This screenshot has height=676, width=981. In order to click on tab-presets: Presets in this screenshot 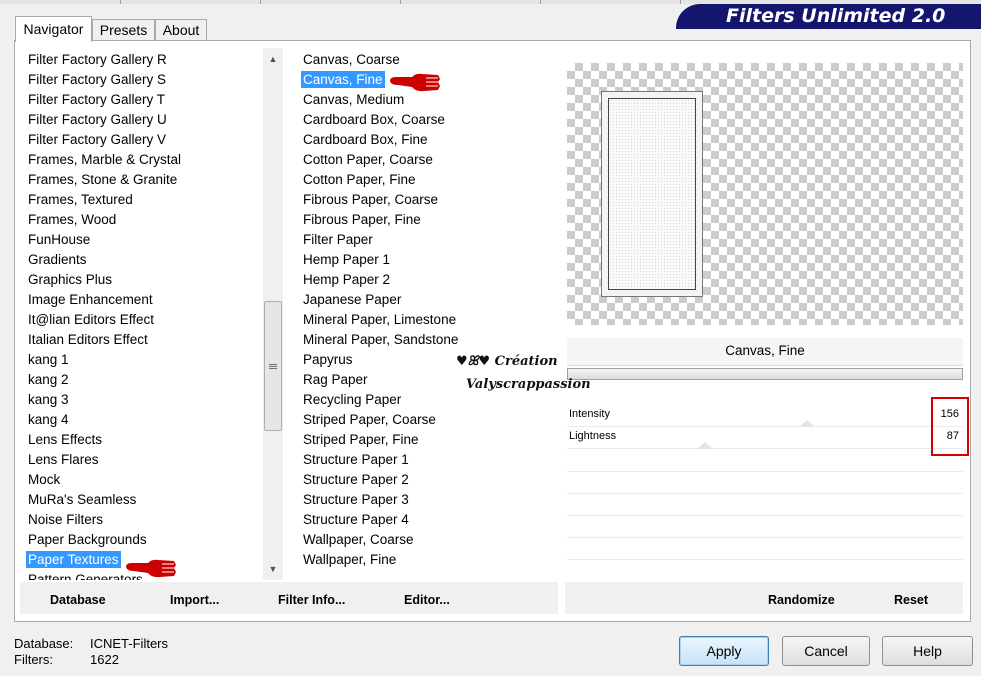, I will do `click(123, 30)`.